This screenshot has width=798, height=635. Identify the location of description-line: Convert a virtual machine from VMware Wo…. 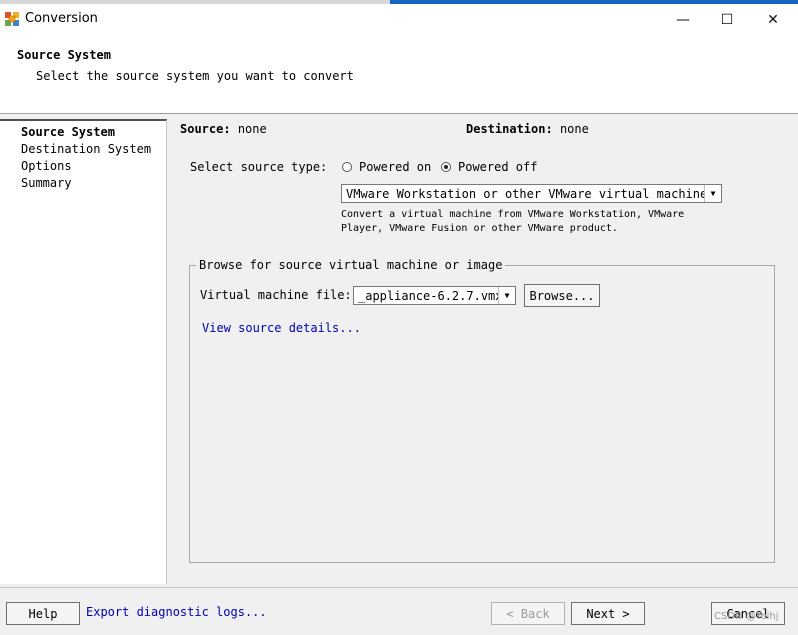
(513, 214).